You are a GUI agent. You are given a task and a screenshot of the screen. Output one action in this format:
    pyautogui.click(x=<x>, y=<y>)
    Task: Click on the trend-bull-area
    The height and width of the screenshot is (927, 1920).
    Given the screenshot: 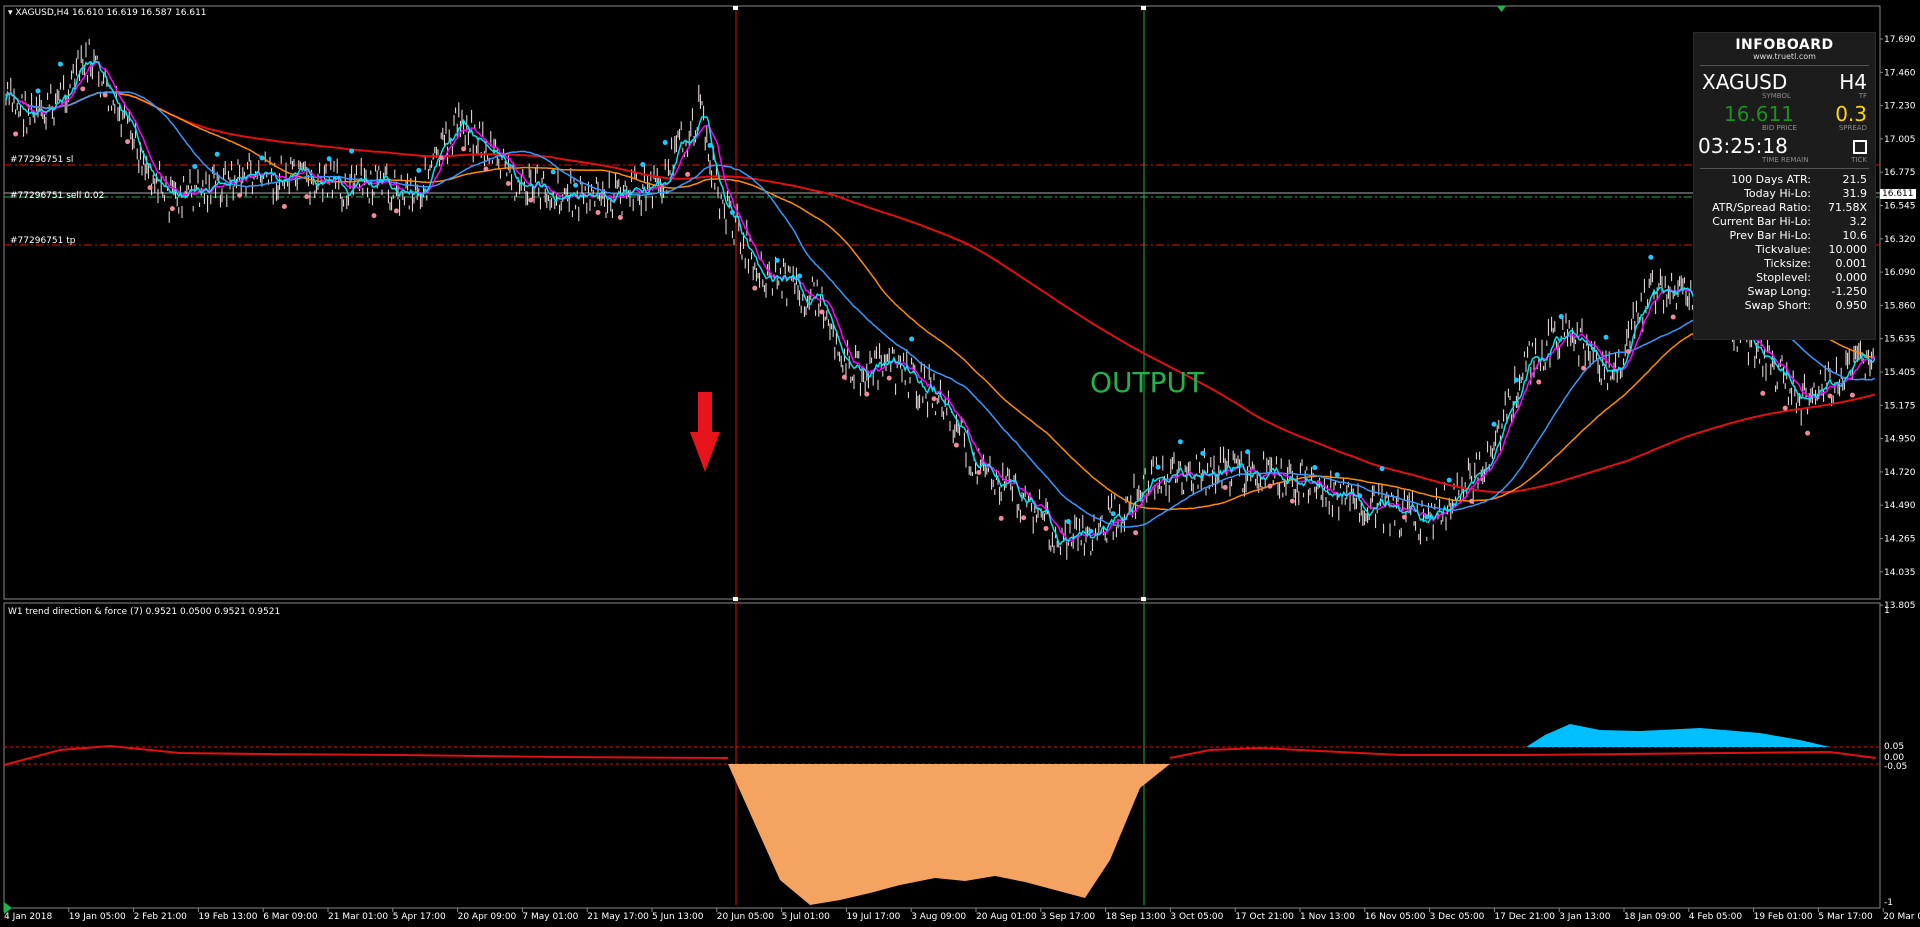 What is the action you would take?
    pyautogui.click(x=1678, y=735)
    